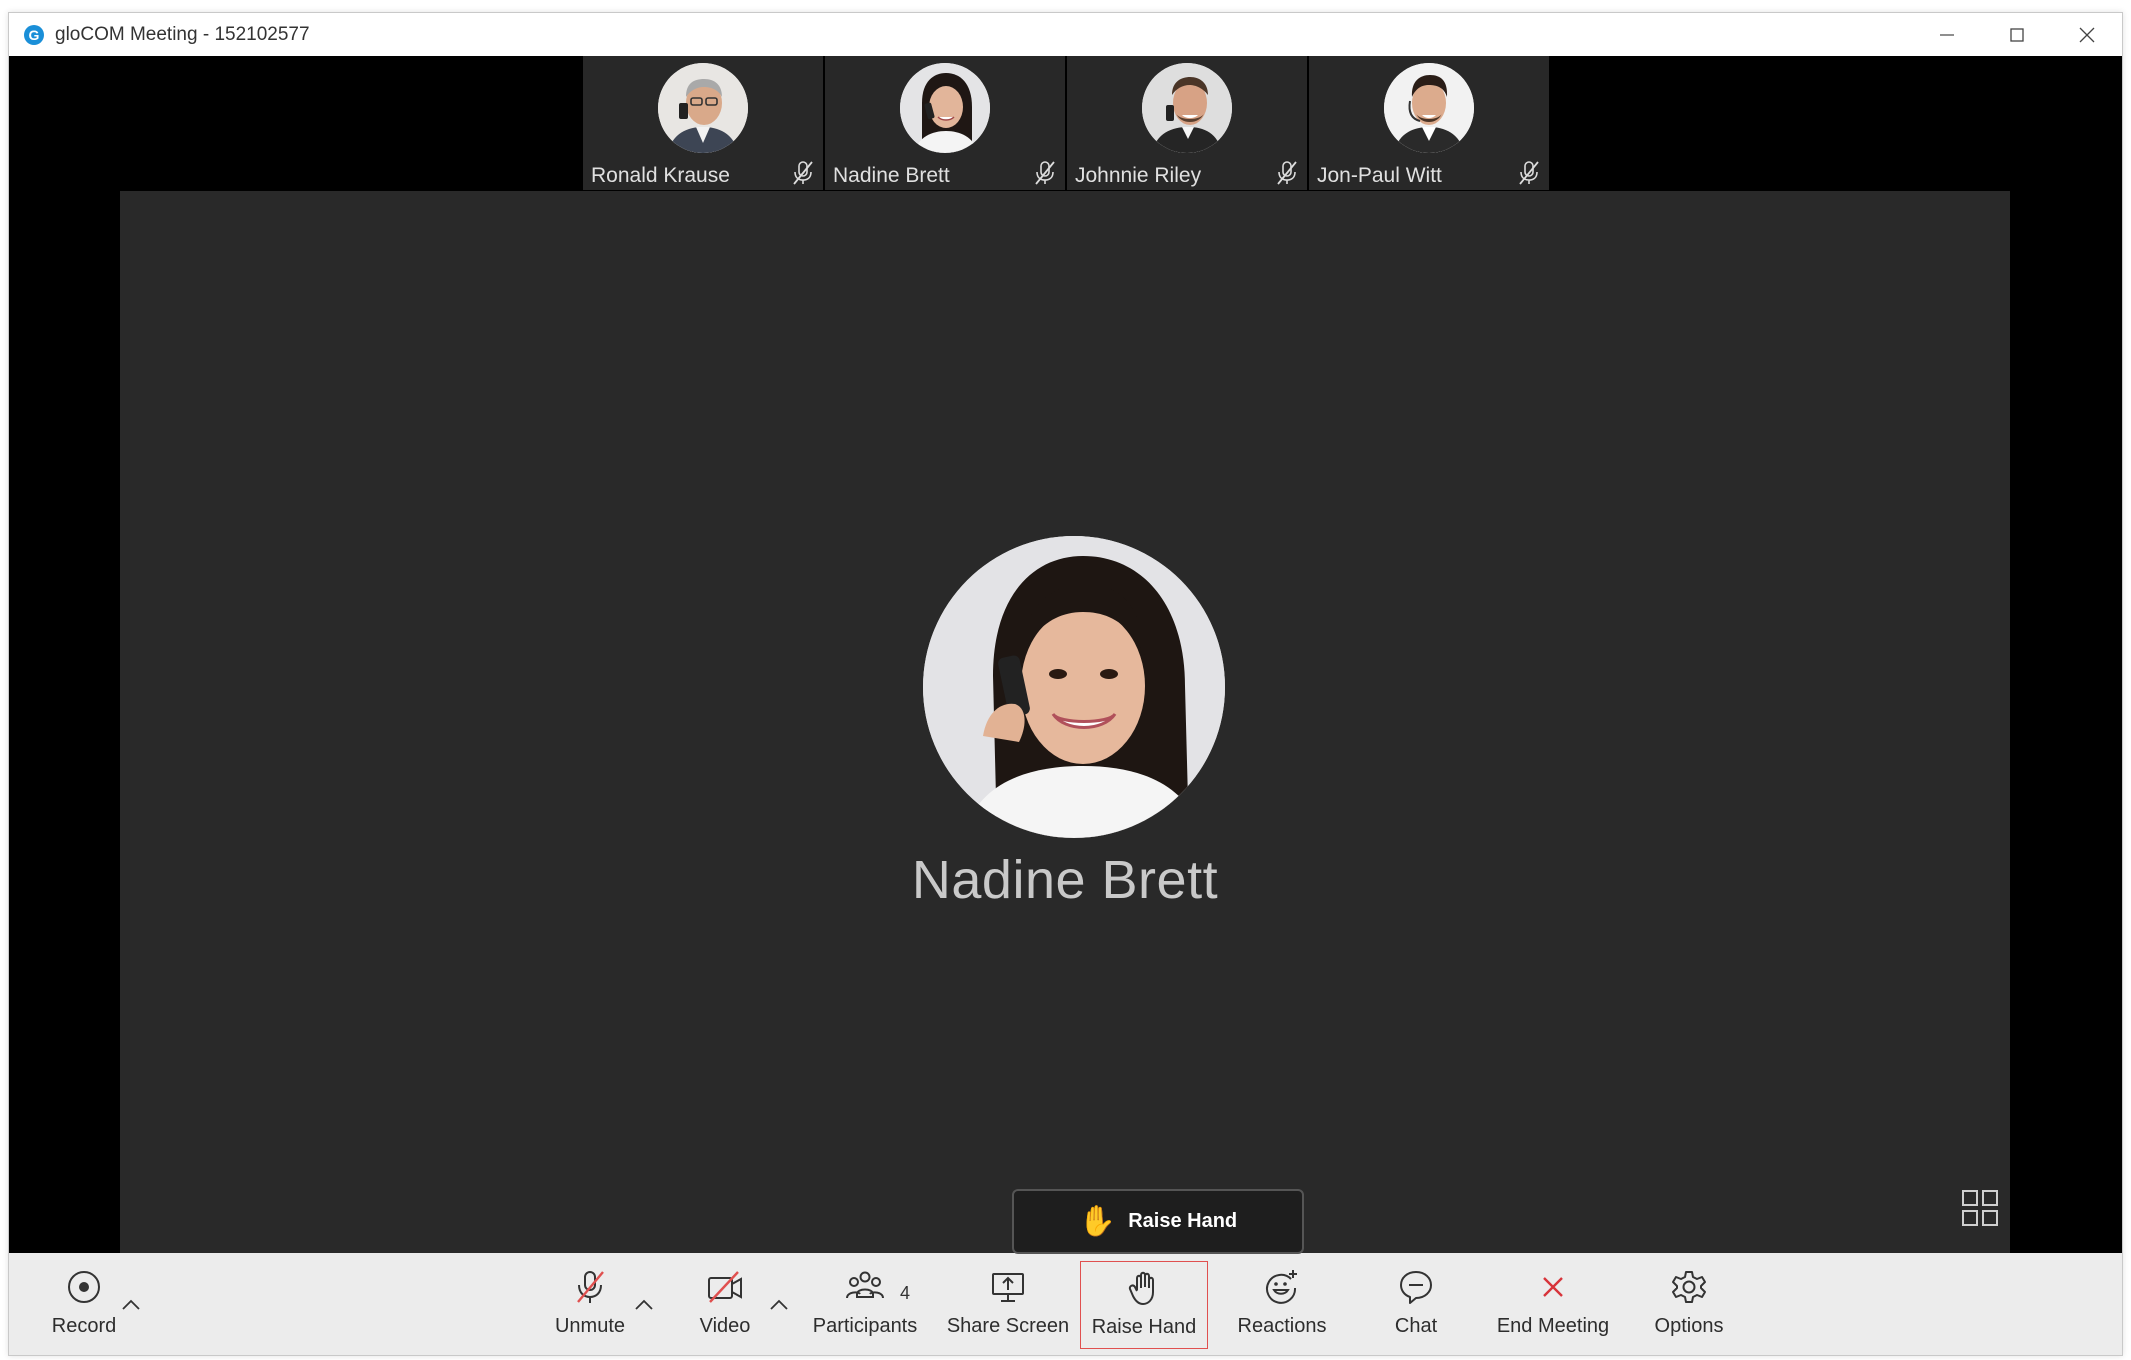 This screenshot has height=1360, width=2131. What do you see at coordinates (1144, 1327) in the screenshot?
I see `raise-hand-label: Raise Hand` at bounding box center [1144, 1327].